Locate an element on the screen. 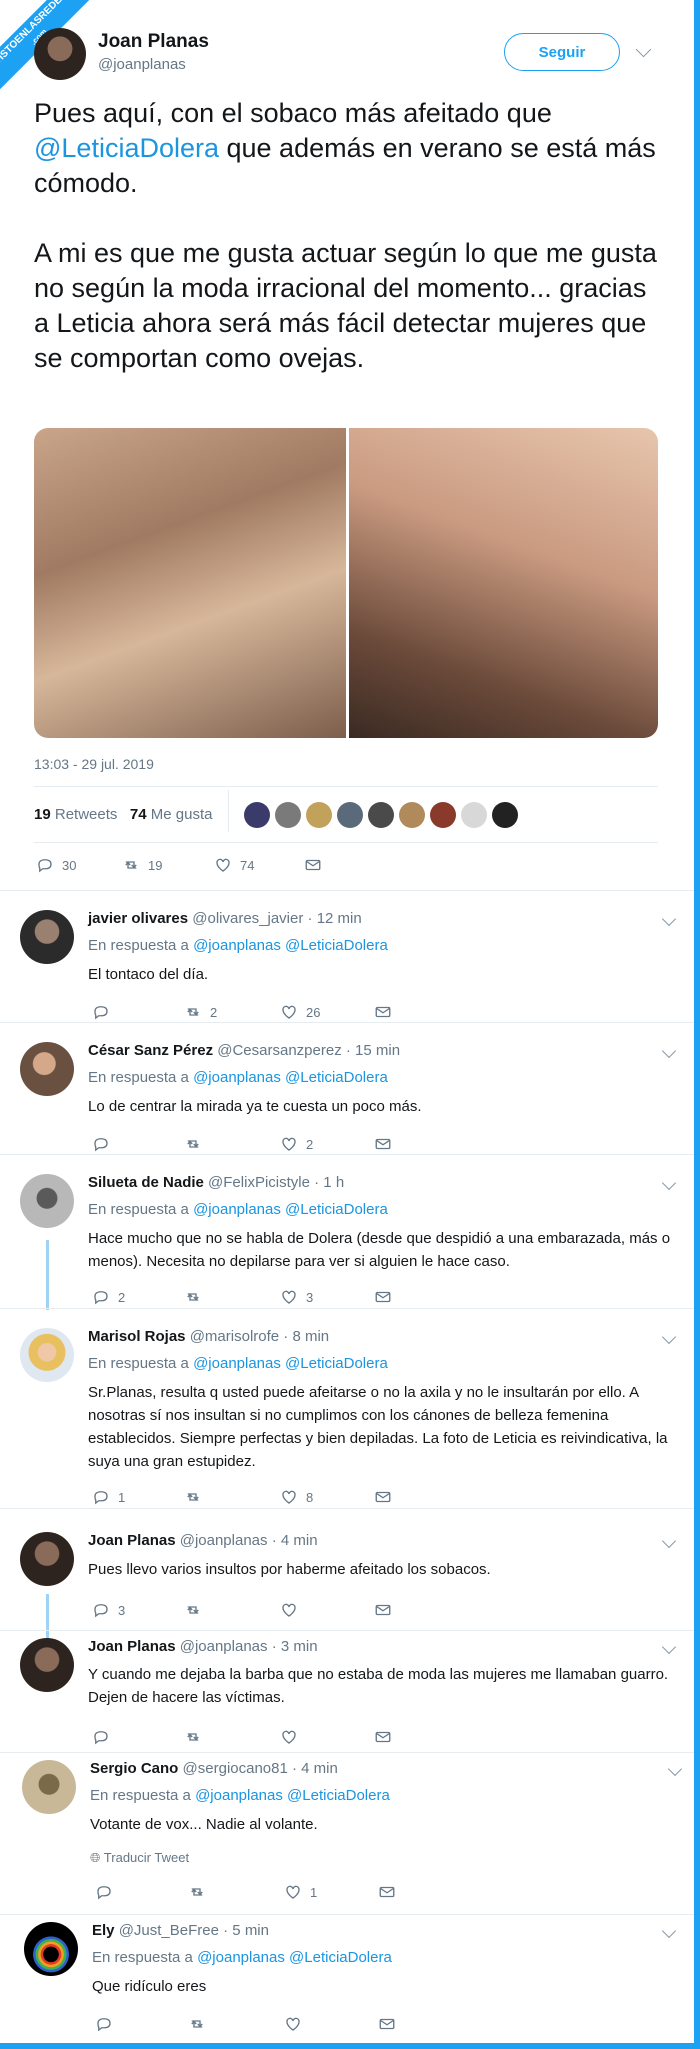  photo-man is located at coordinates (503, 583).